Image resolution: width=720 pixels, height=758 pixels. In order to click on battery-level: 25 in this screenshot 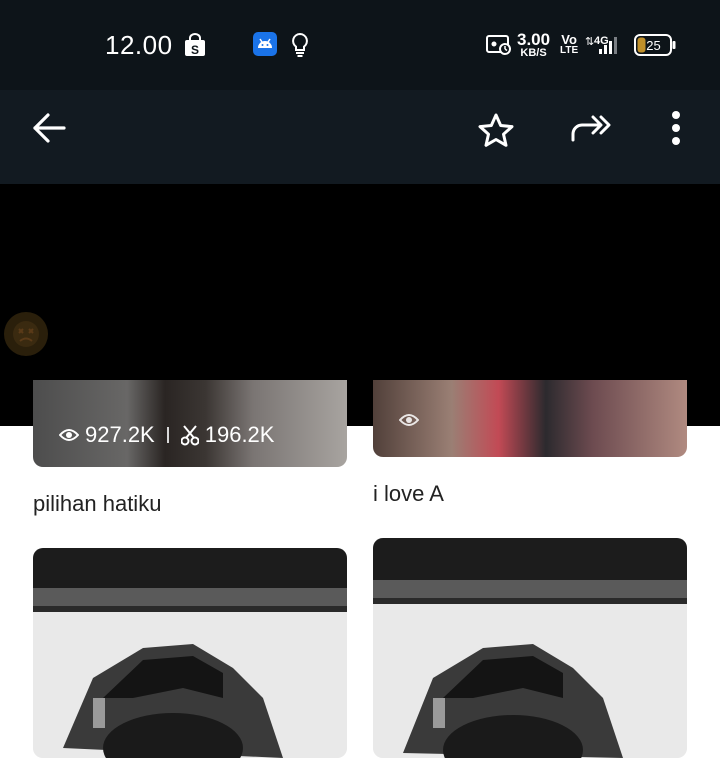, I will do `click(653, 45)`.